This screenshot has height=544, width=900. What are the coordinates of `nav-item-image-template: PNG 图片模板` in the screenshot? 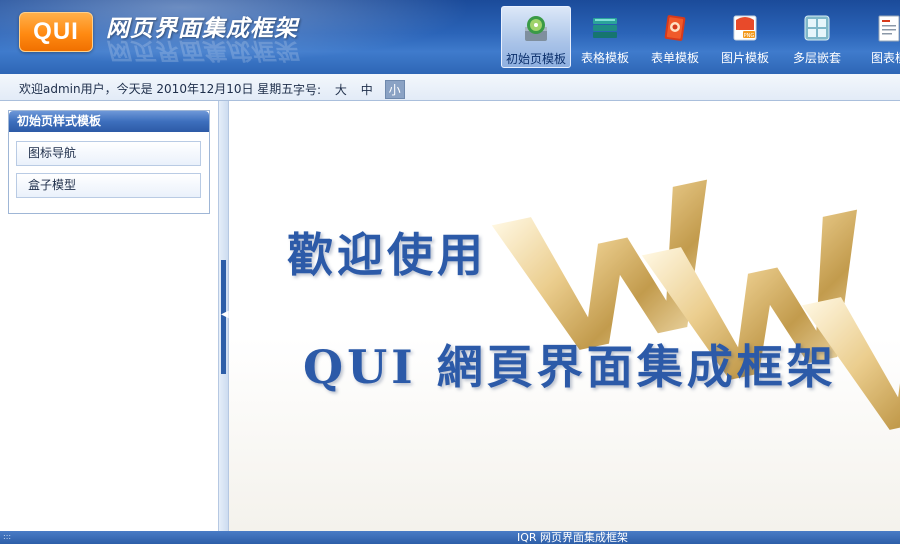 It's located at (745, 37).